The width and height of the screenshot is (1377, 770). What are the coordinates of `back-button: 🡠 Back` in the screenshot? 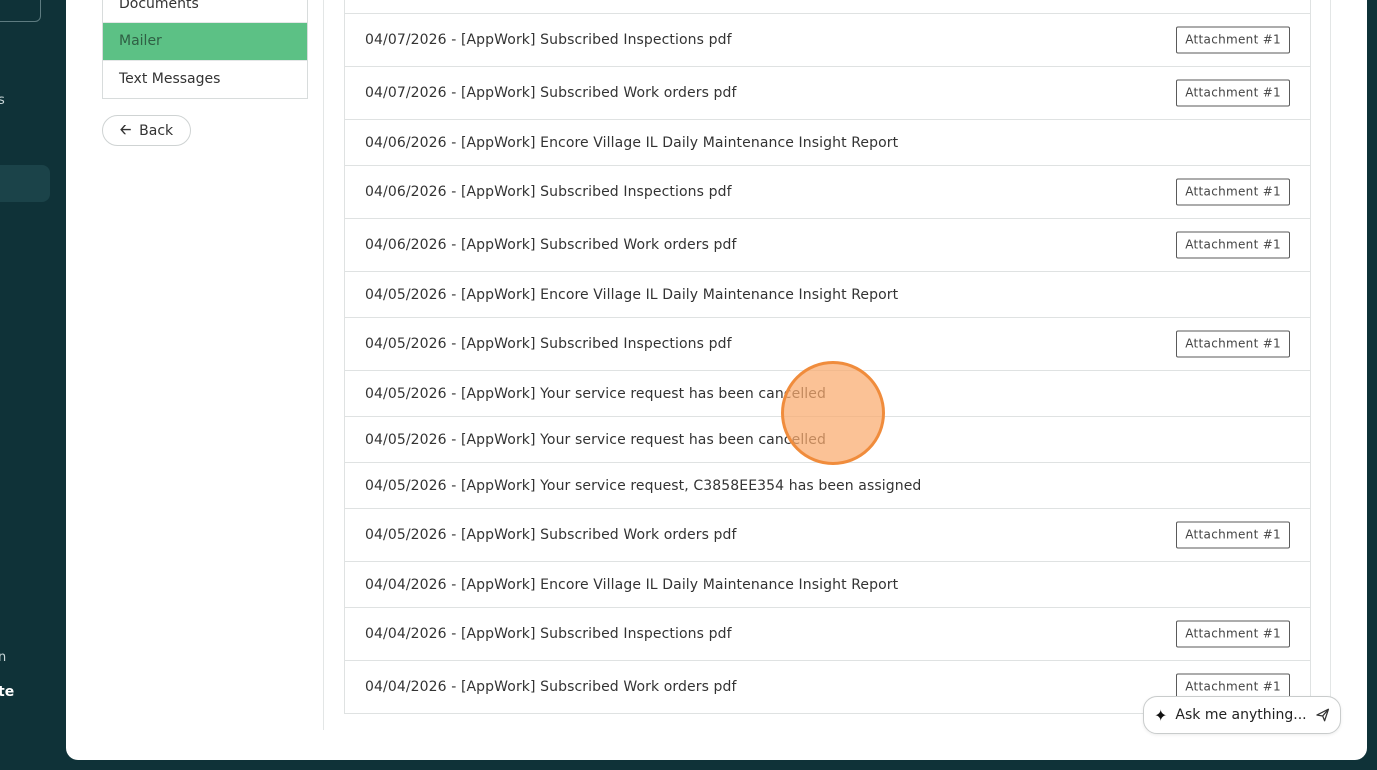 It's located at (146, 130).